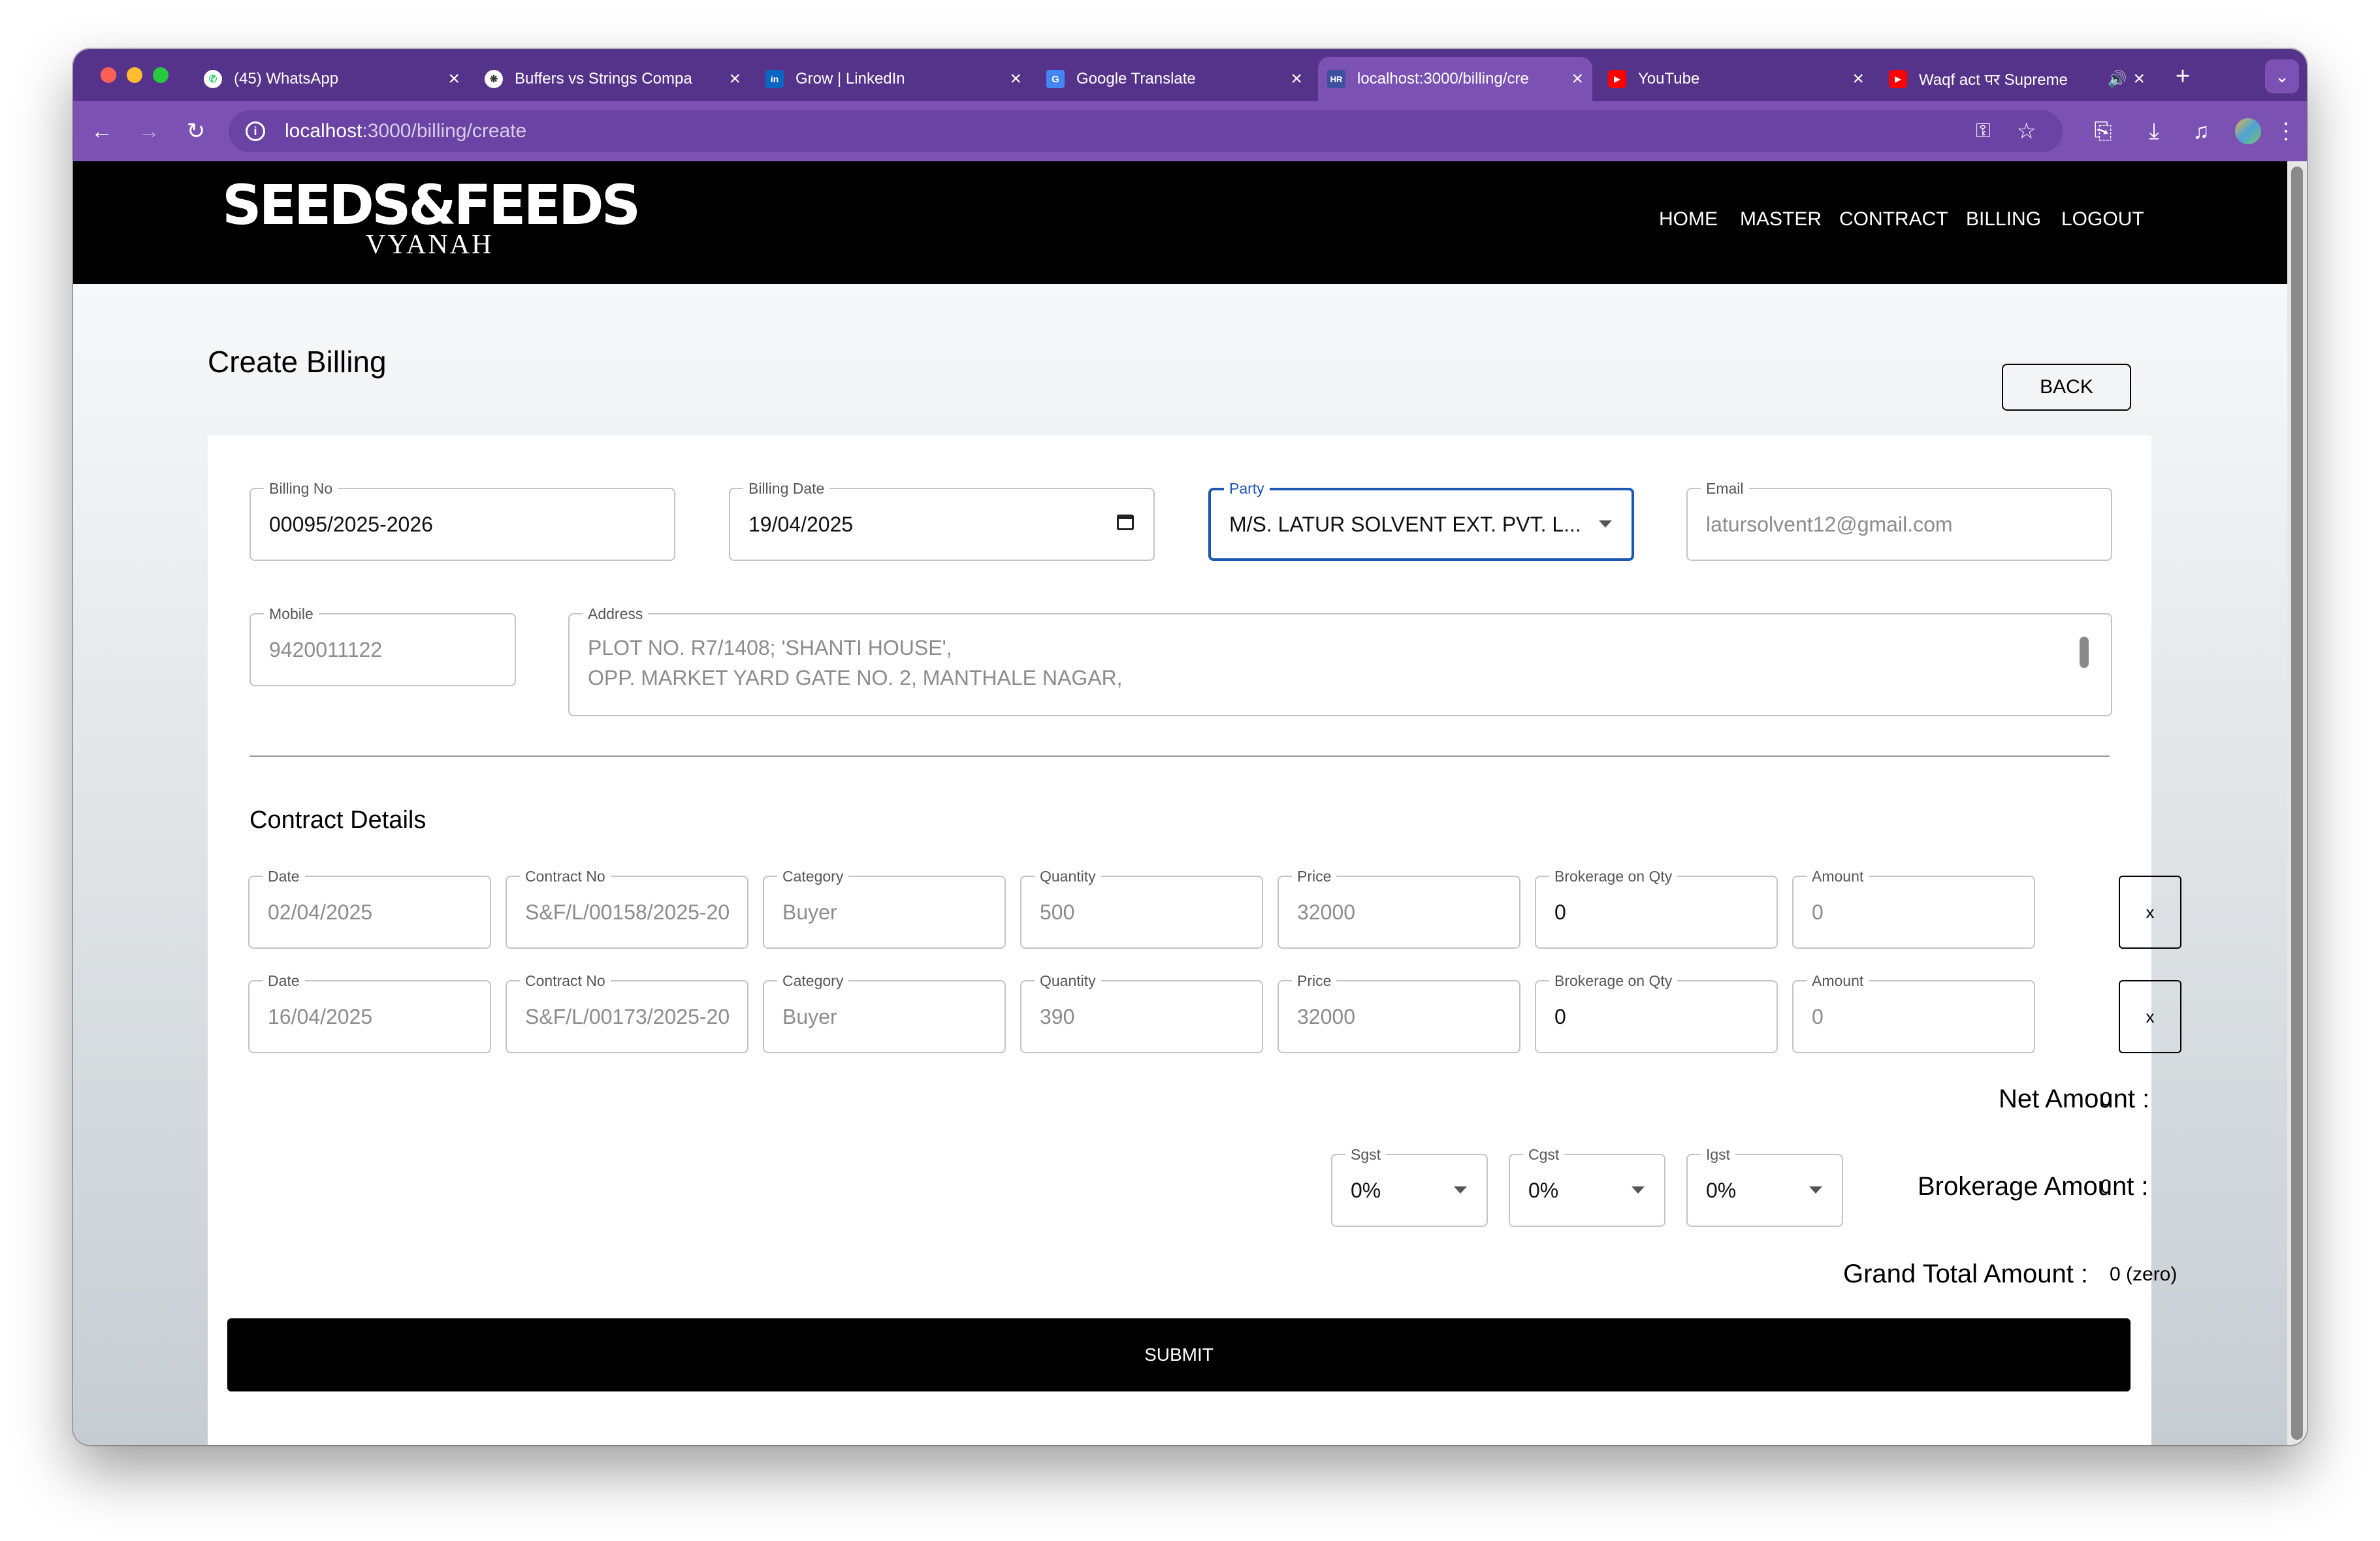 This screenshot has width=2380, height=1541. Describe the element at coordinates (1336, 79) in the screenshot. I see `hr-icon: HR` at that location.